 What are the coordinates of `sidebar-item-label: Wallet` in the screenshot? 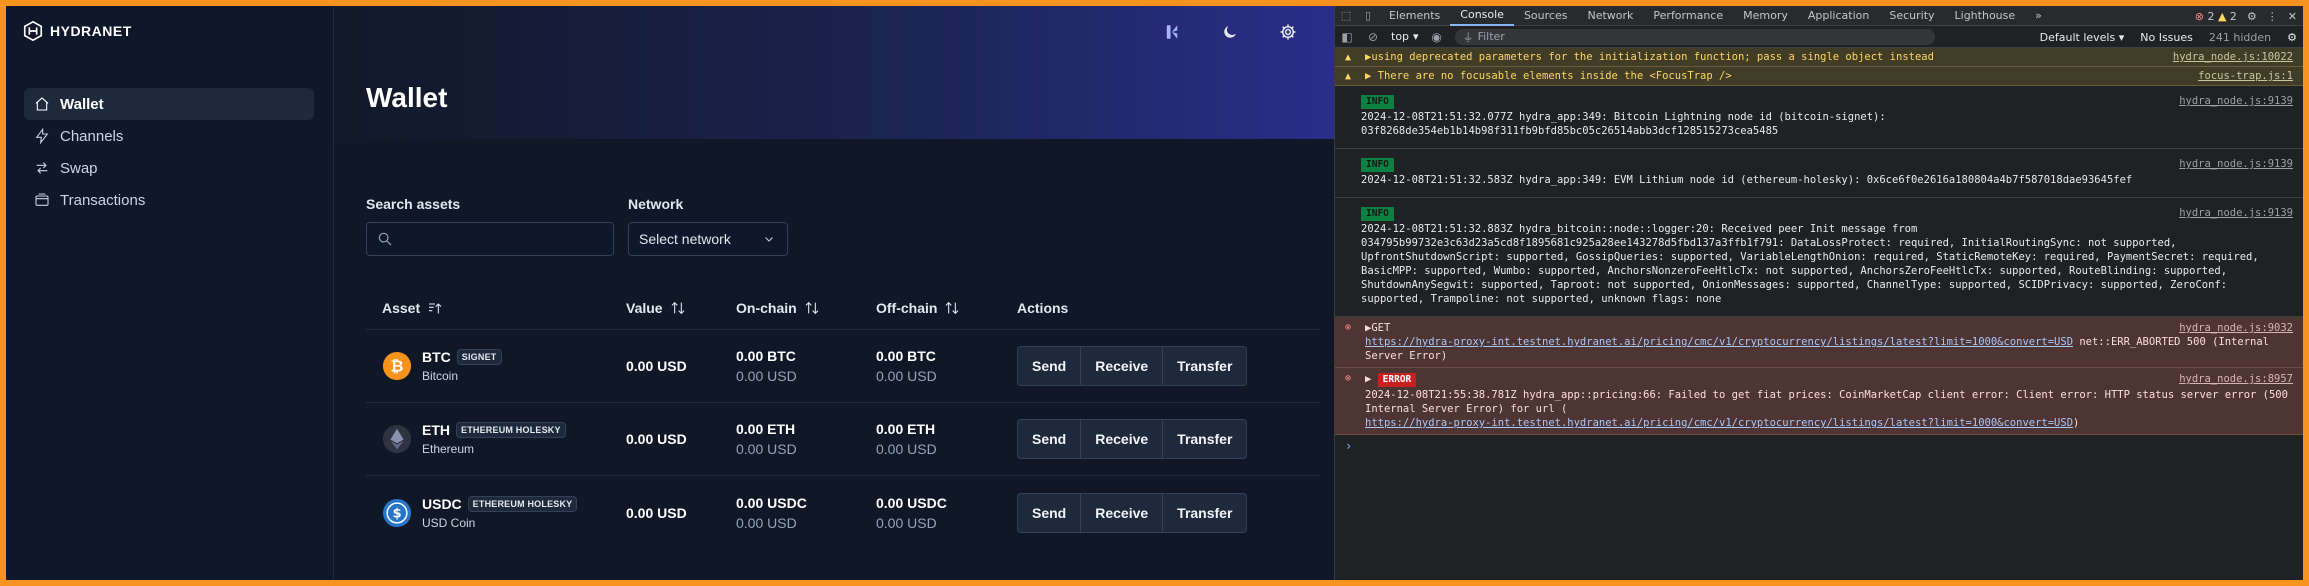 It's located at (82, 104).